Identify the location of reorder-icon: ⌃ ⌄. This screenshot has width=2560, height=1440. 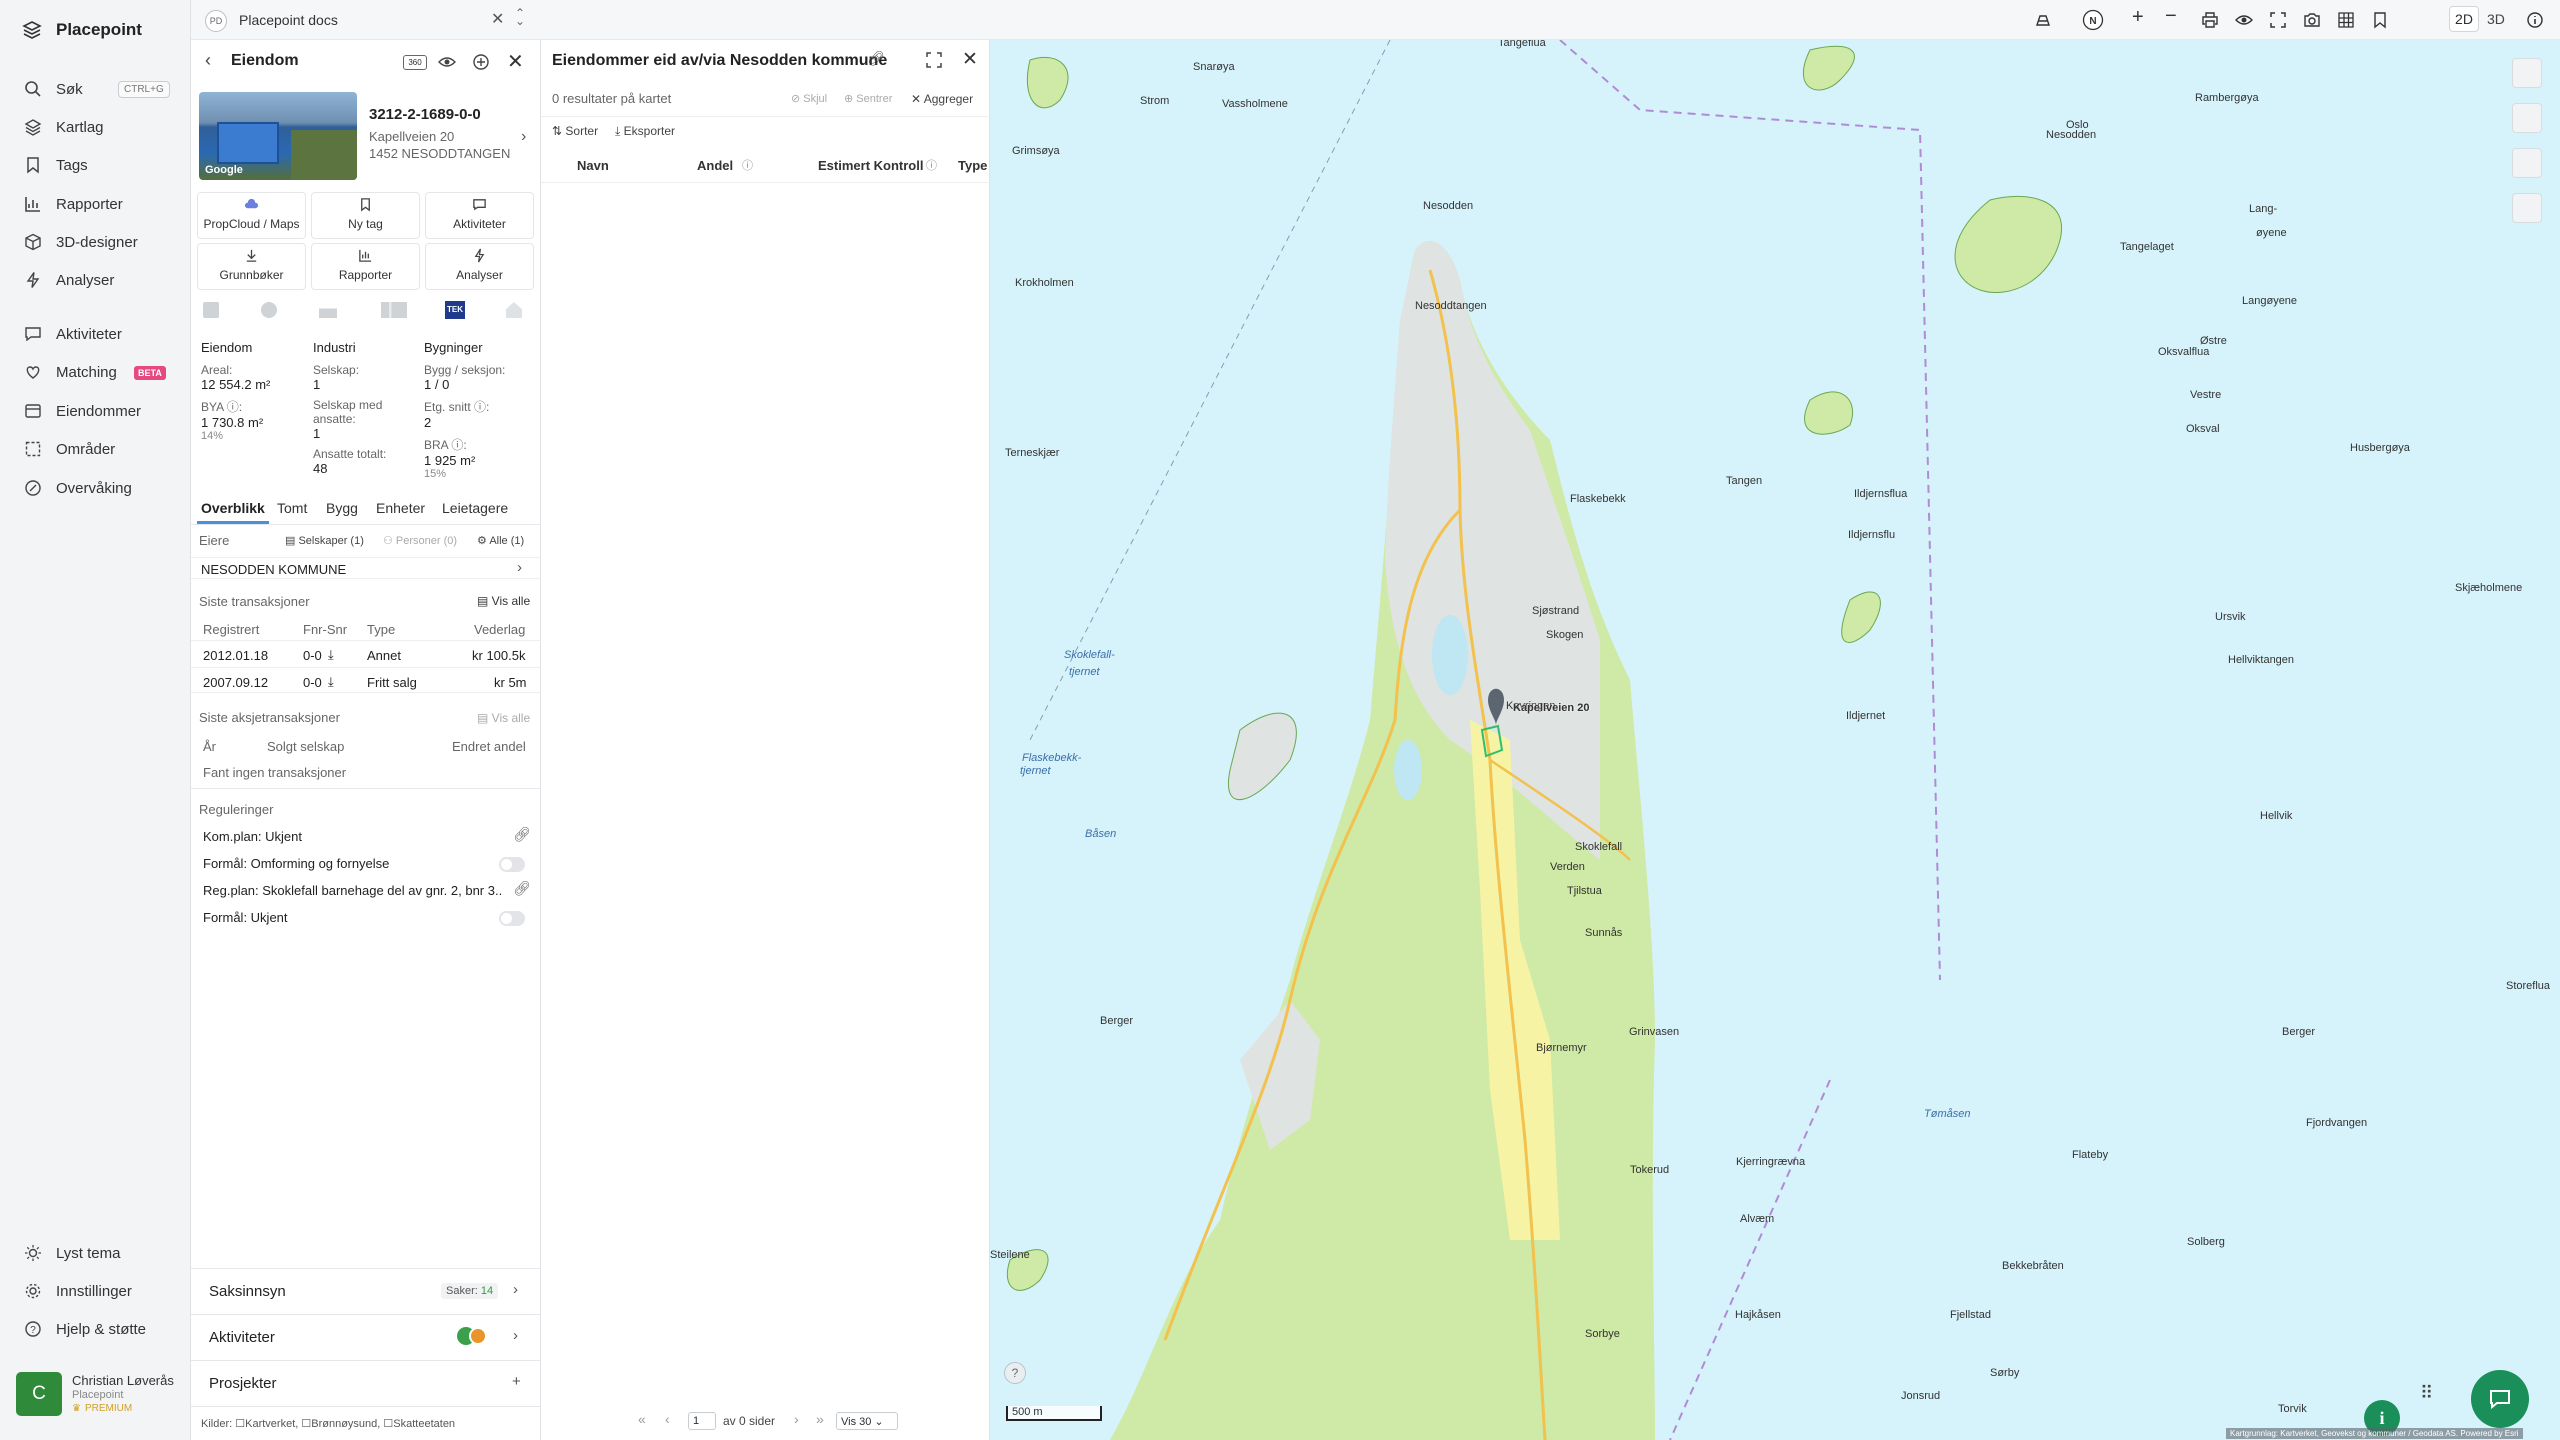
(520, 17).